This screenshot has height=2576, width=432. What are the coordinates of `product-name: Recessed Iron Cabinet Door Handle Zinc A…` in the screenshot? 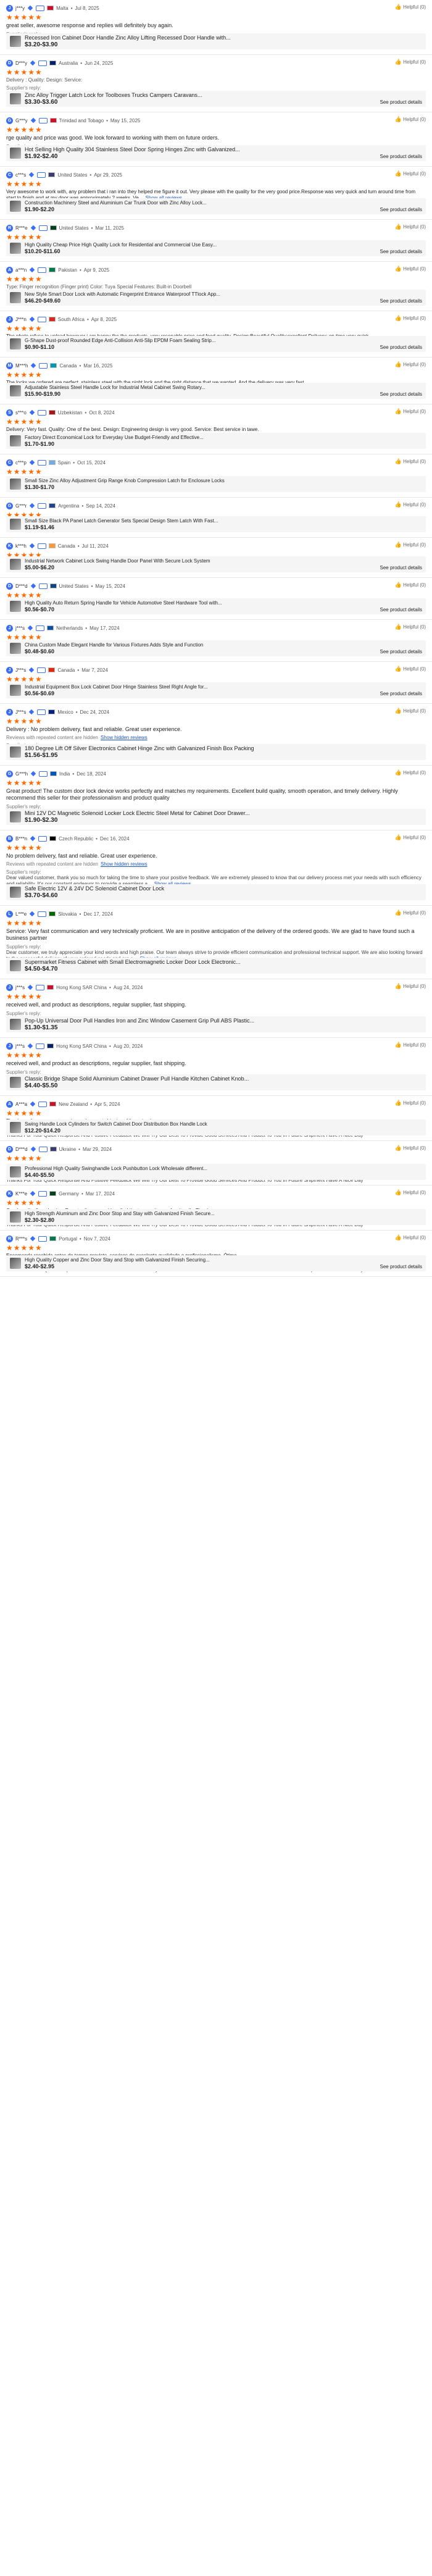 It's located at (223, 38).